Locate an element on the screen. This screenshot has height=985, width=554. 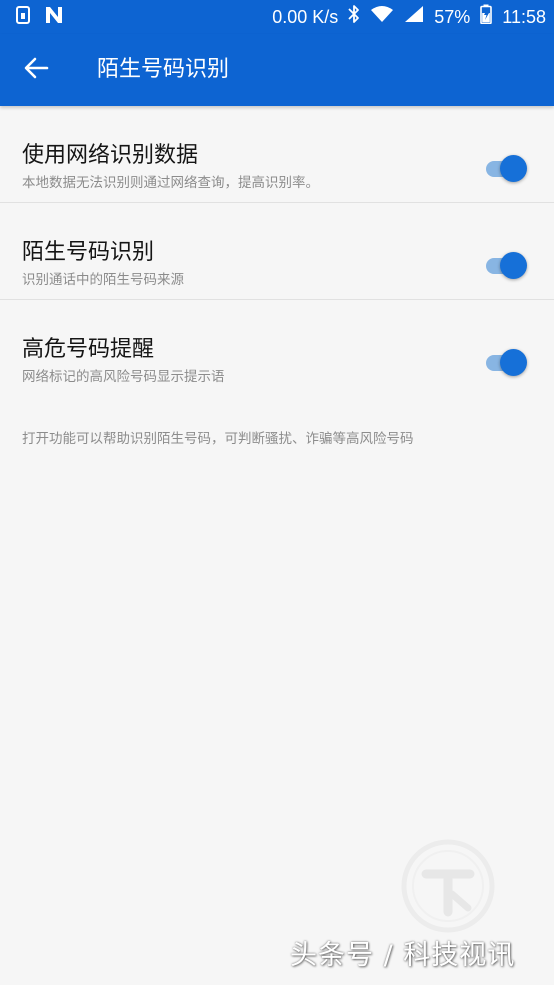
status-bar: 0.00 K/s 57% 11:58 is located at coordinates (277, 17).